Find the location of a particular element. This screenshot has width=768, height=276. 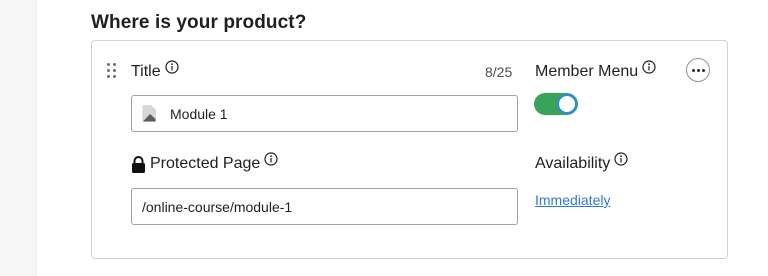

availability-link: Immediately is located at coordinates (572, 200).